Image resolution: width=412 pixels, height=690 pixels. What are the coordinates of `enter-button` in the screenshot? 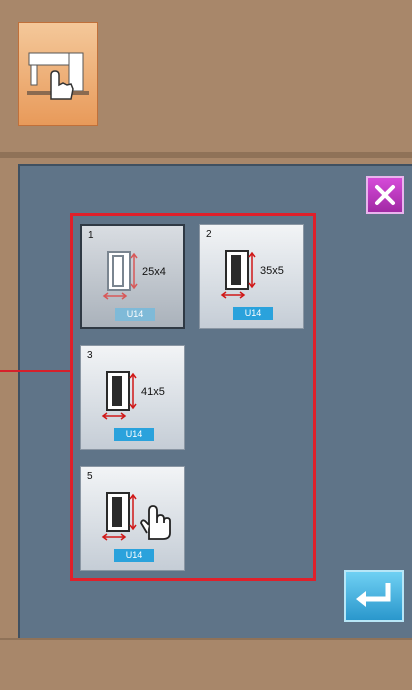 It's located at (374, 596).